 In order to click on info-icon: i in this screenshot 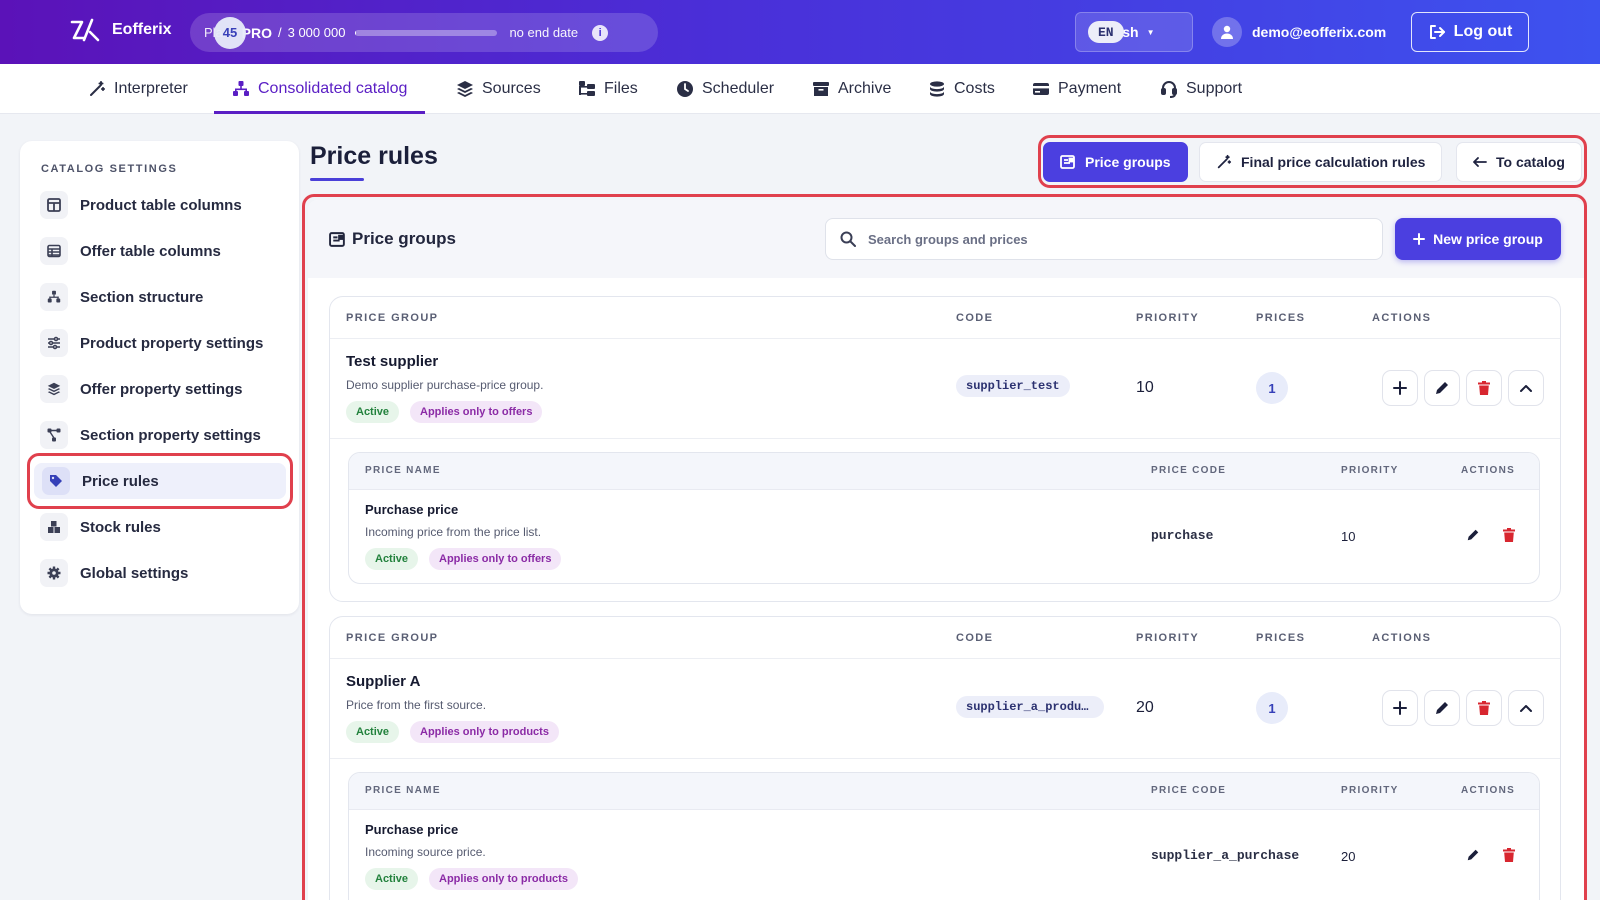, I will do `click(600, 32)`.